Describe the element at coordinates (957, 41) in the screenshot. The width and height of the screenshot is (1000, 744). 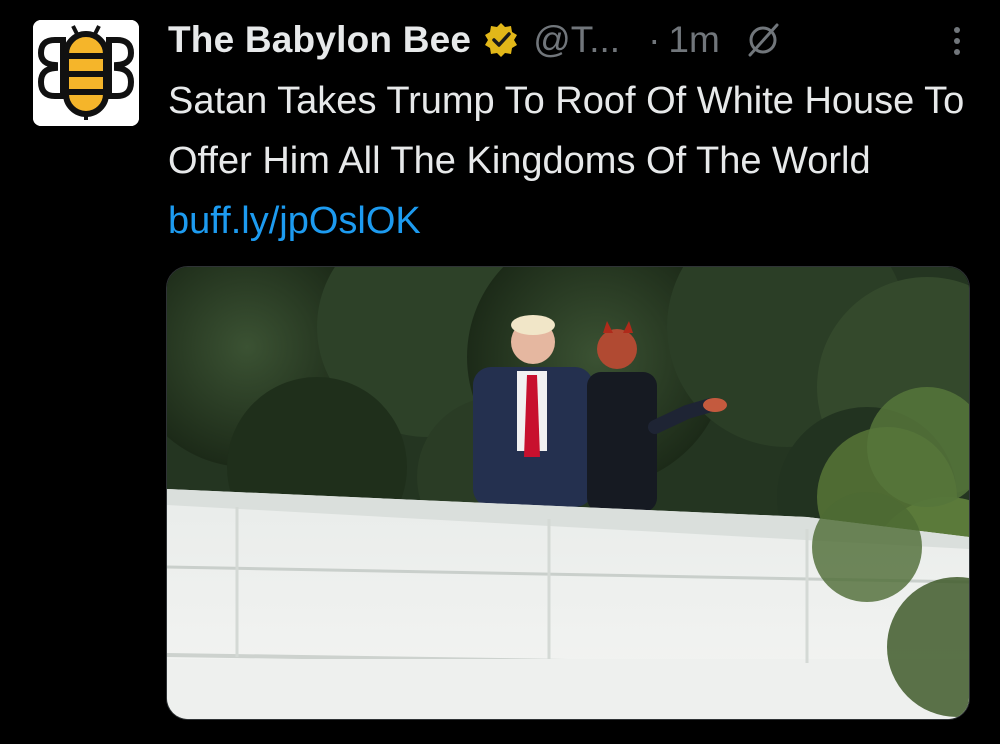
I see `more-options-icon` at that location.